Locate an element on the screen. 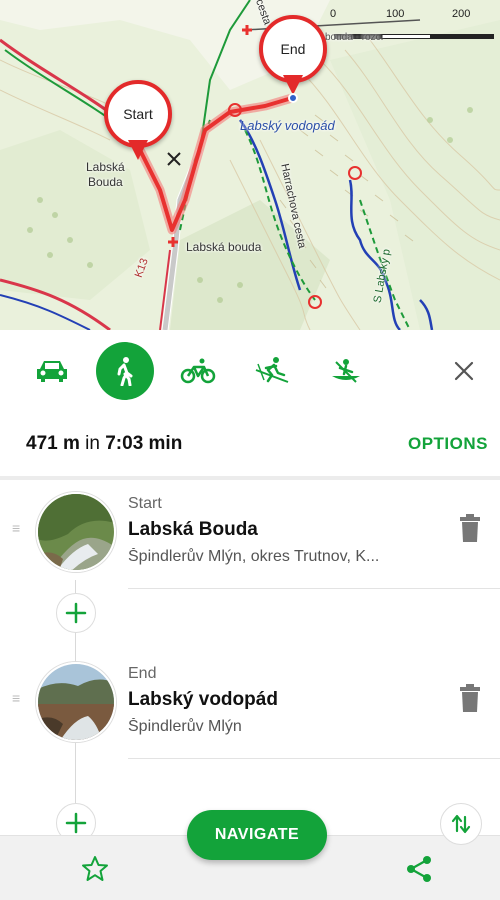 Image resolution: width=500 pixels, height=900 pixels. canoe-icon is located at coordinates (346, 371).